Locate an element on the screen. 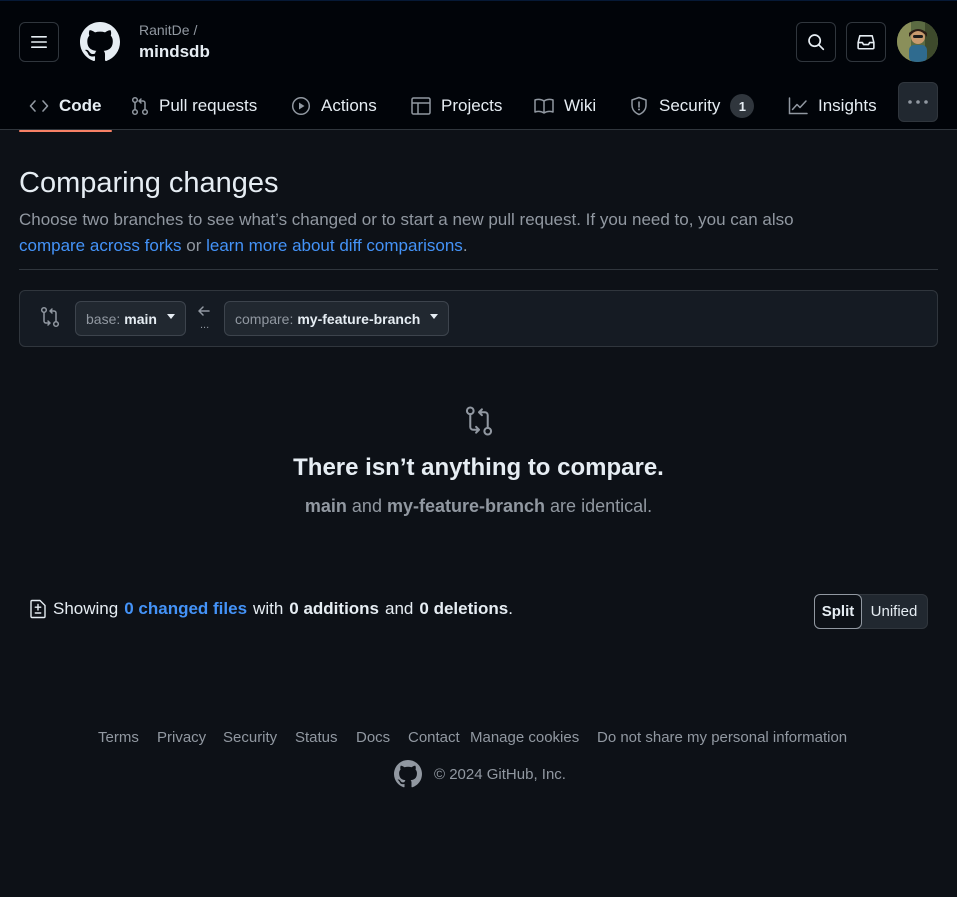 This screenshot has width=957, height=897. copyright-text: © 2024 GitHub, Inc. is located at coordinates (500, 774).